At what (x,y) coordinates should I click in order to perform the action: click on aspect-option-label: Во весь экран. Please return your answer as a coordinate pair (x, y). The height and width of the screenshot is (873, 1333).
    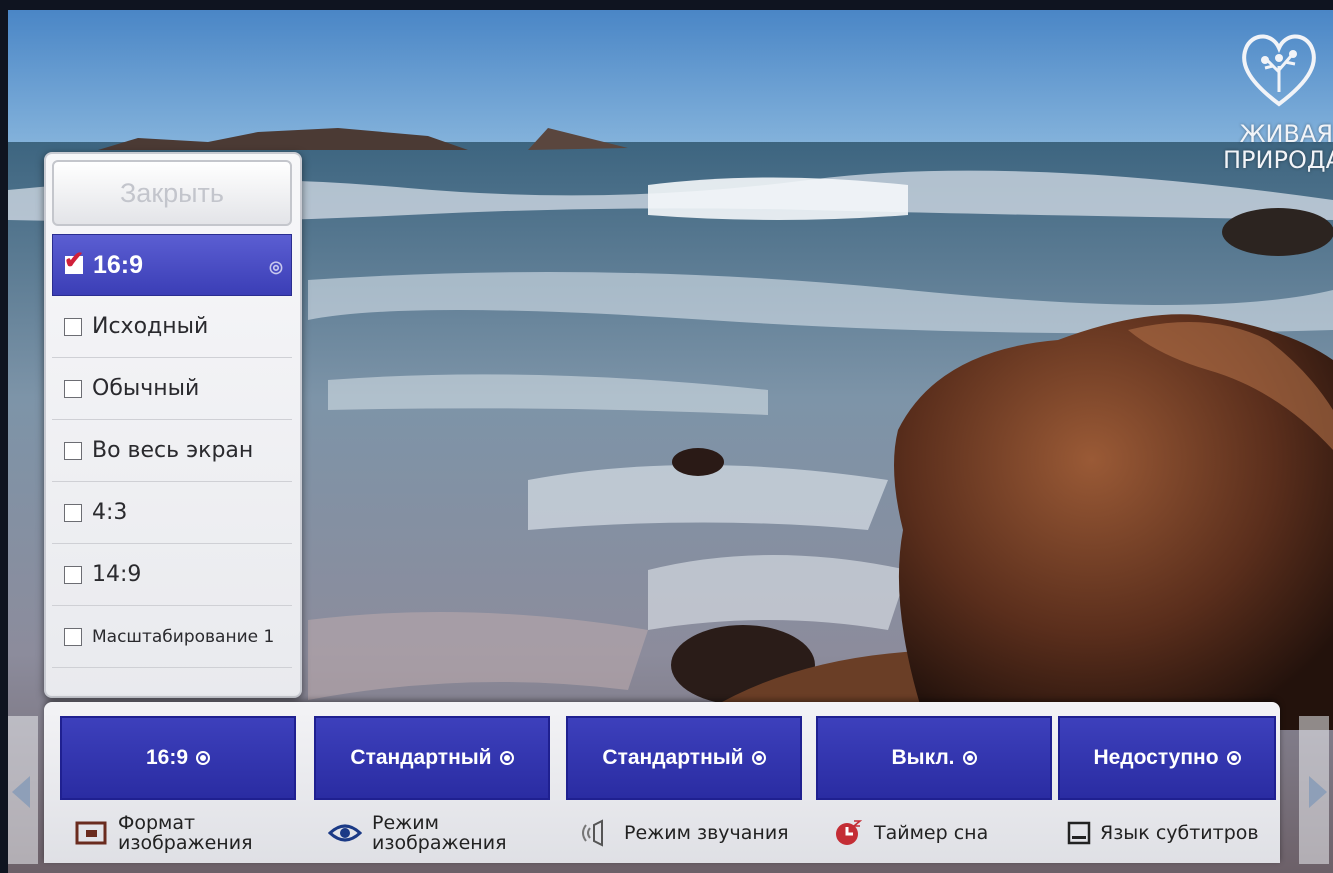
    Looking at the image, I should click on (173, 450).